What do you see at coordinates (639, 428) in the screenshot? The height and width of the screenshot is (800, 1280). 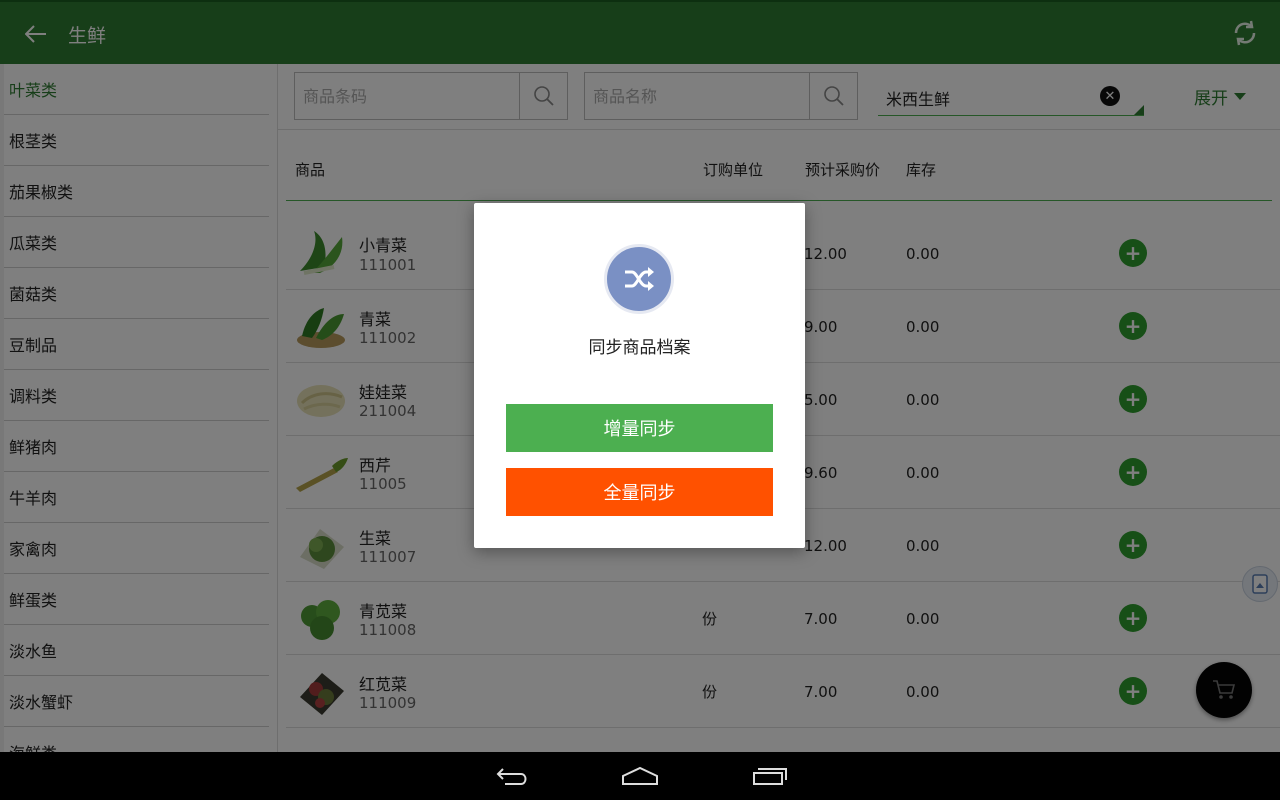 I see `incremental-sync-button: 增量同步` at bounding box center [639, 428].